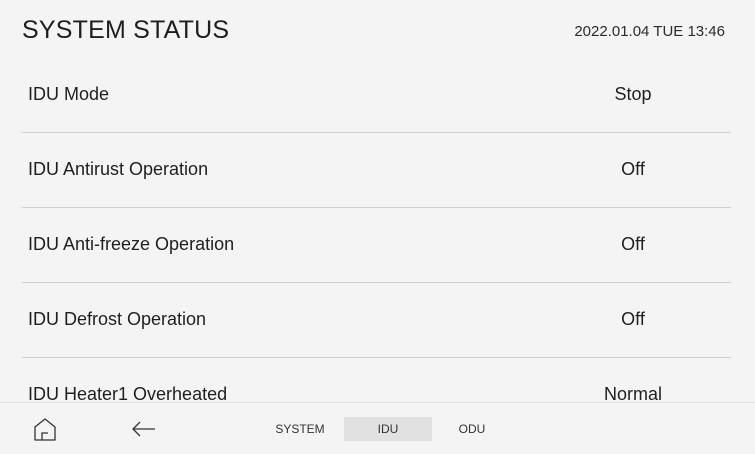 This screenshot has width=755, height=454. What do you see at coordinates (118, 169) in the screenshot?
I see `row-label: IDU Antirust Operation` at bounding box center [118, 169].